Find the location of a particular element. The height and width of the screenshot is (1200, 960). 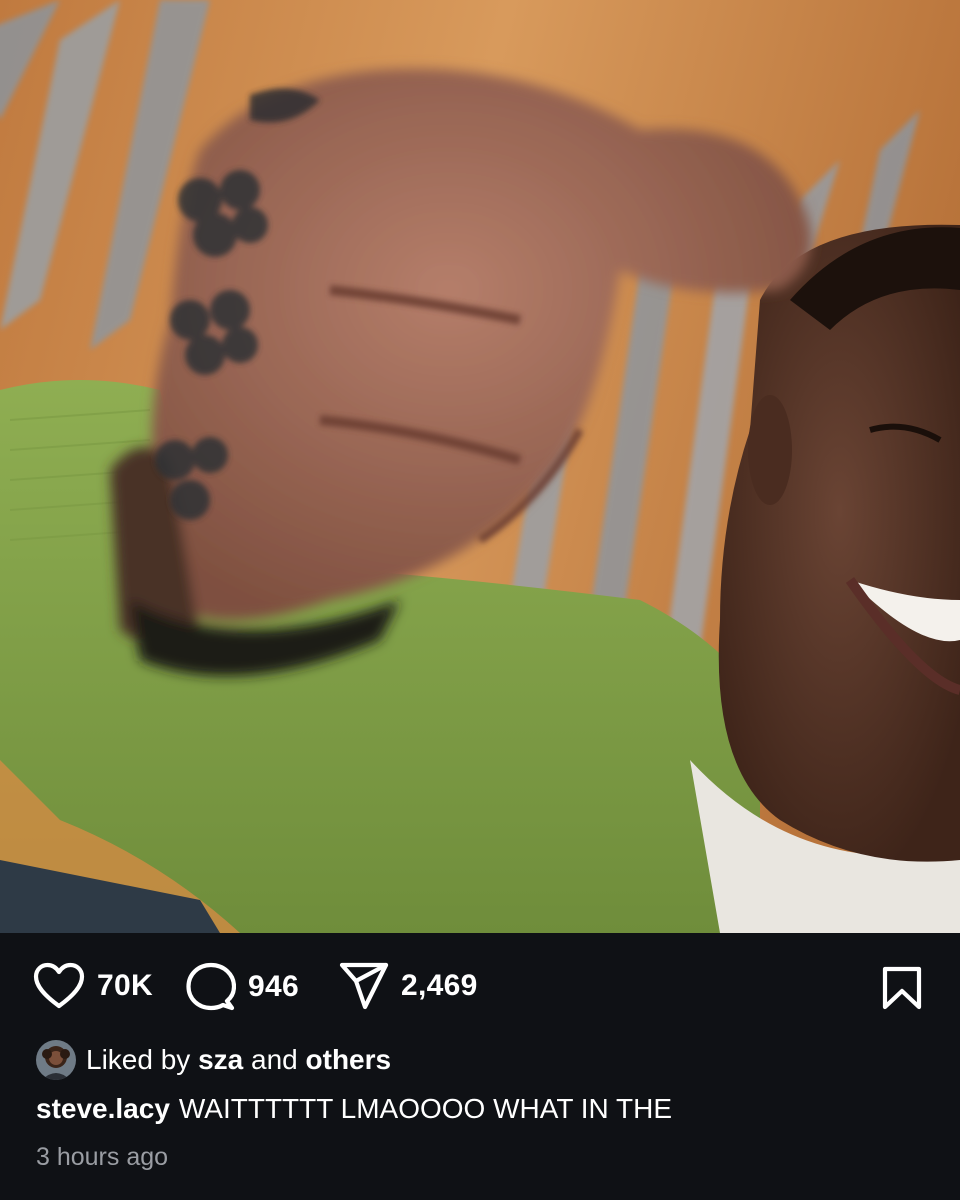

paper-plane-icon is located at coordinates (364, 986).